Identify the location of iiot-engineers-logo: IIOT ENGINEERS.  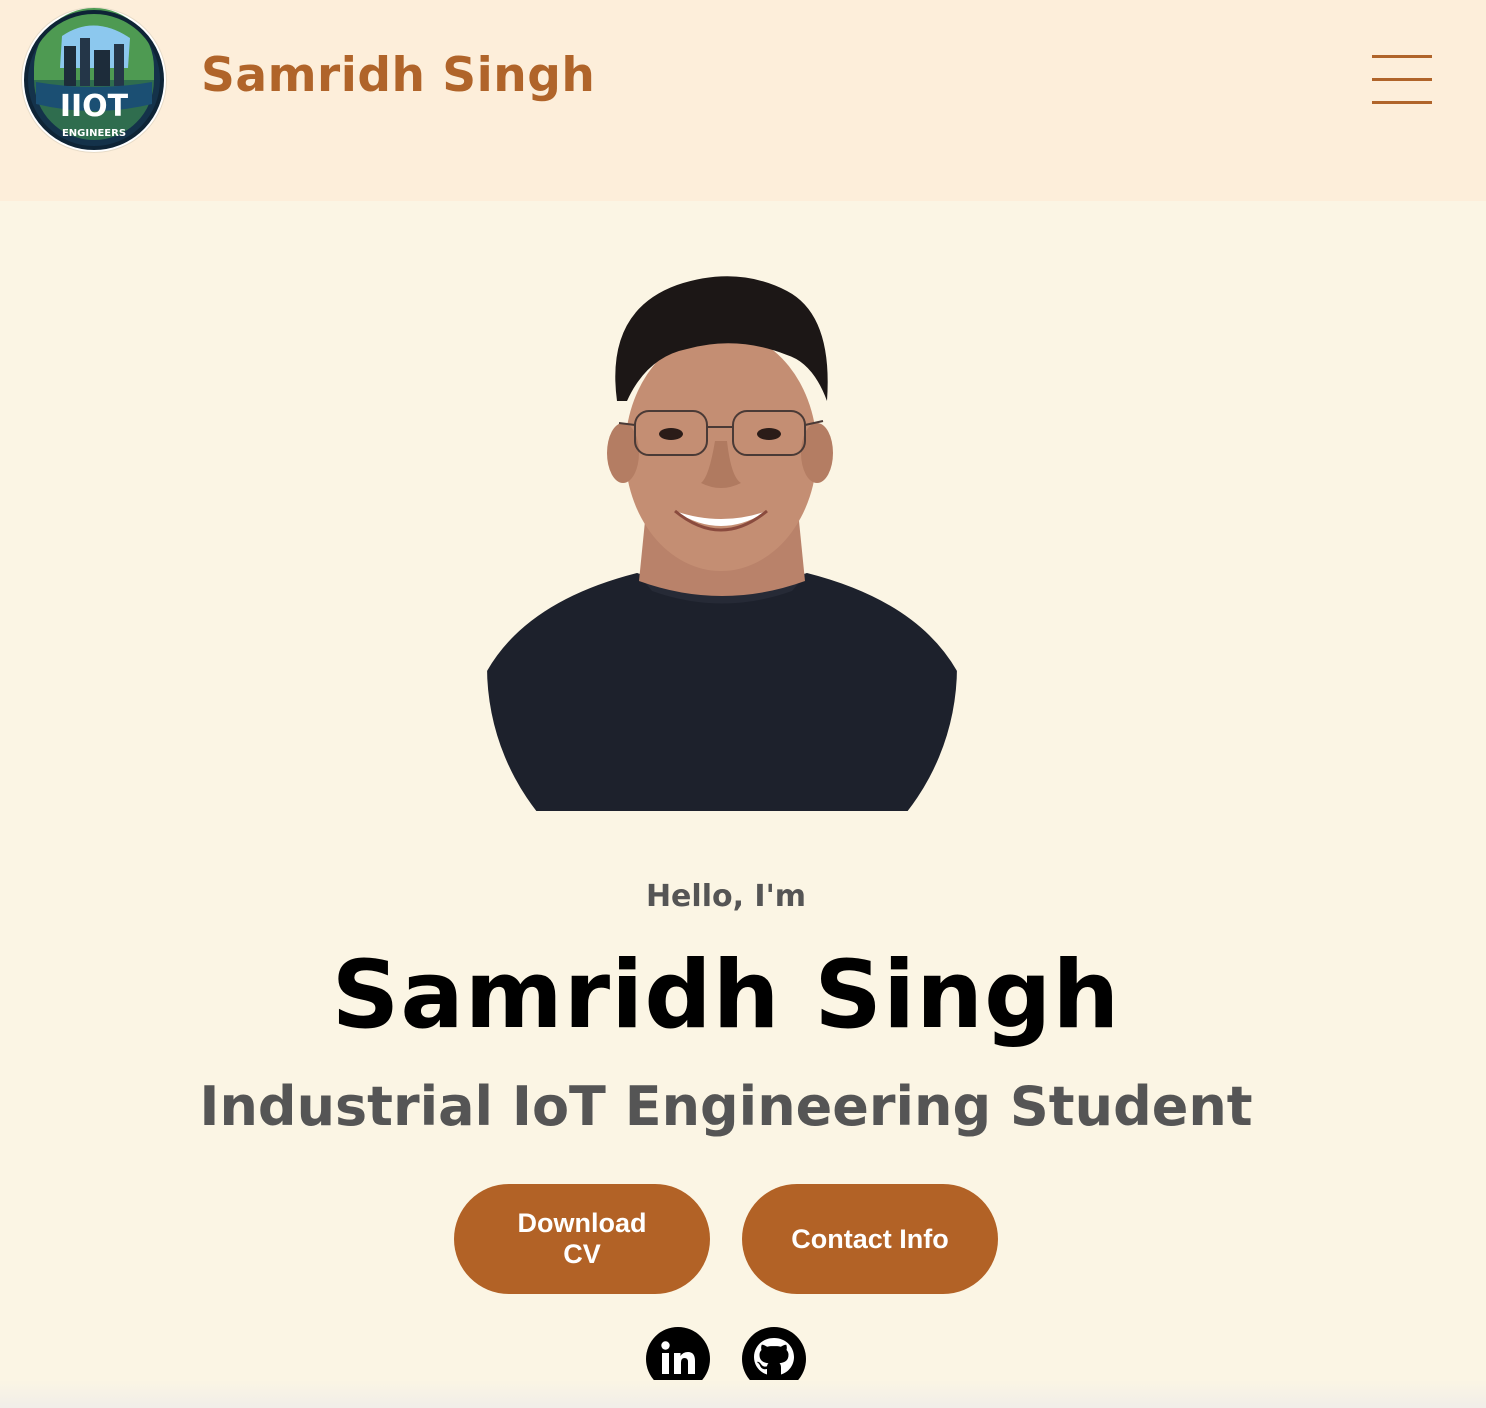
(94, 80).